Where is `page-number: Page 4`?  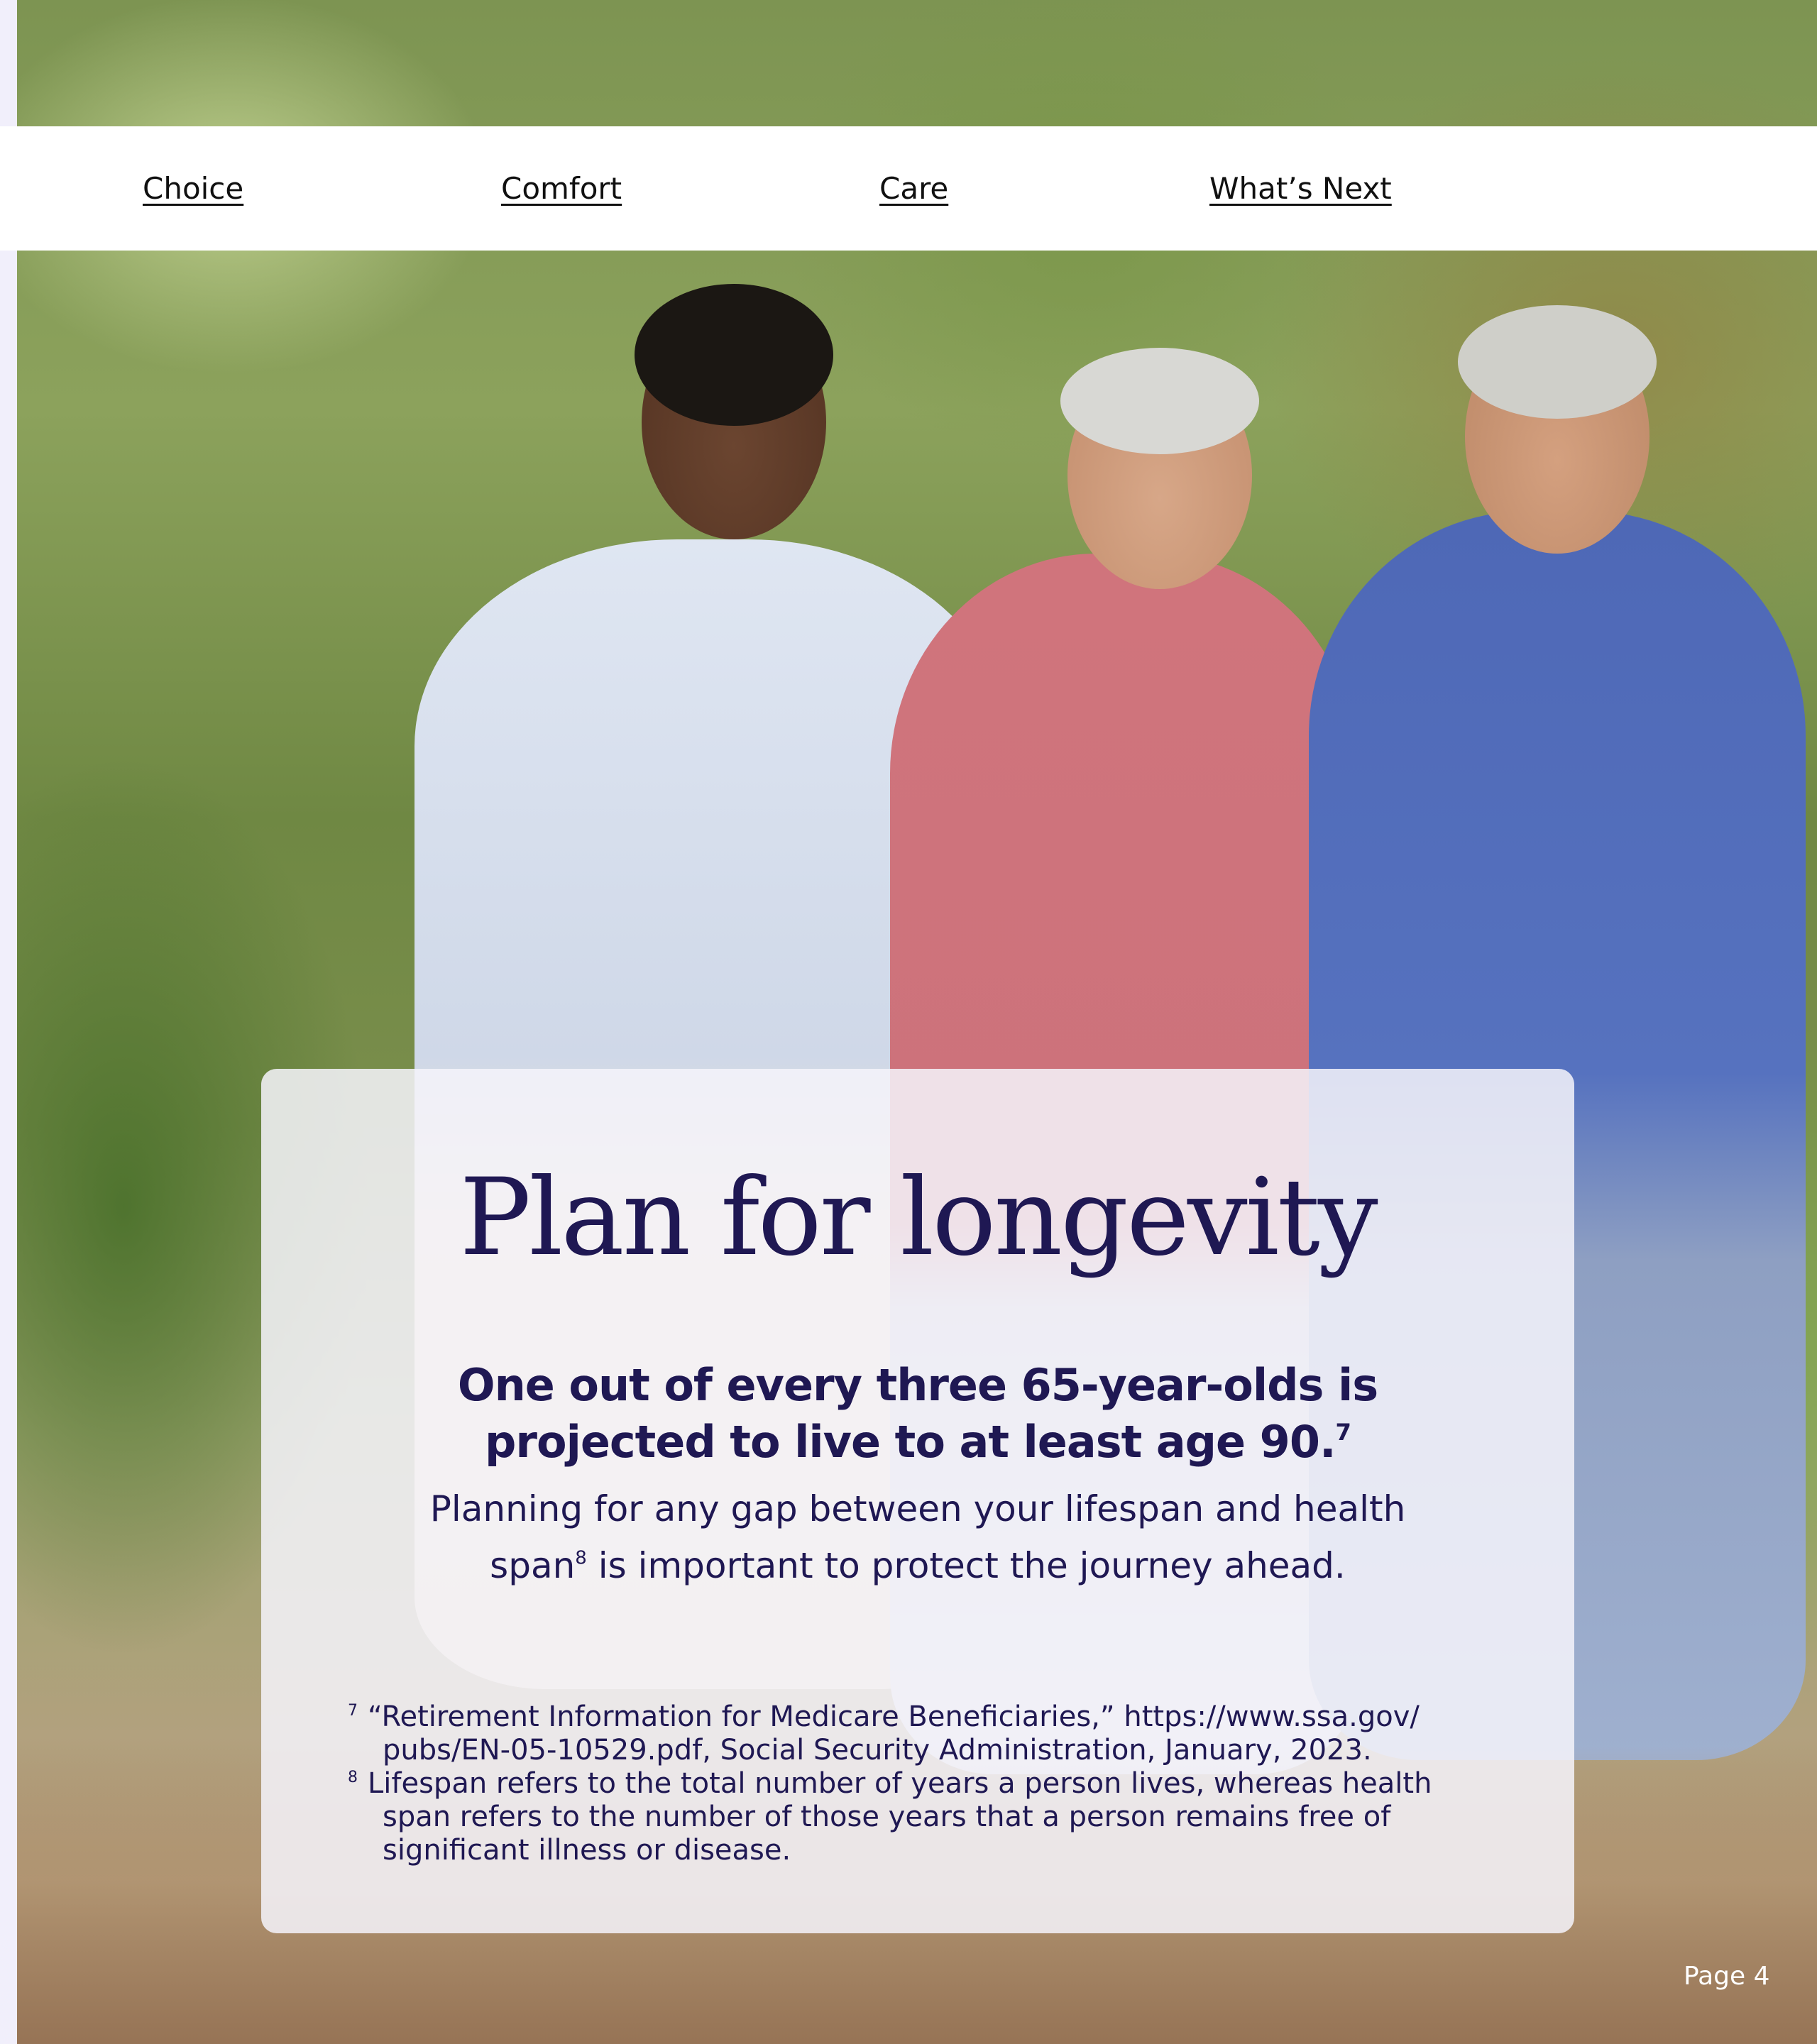
page-number: Page 4 is located at coordinates (1727, 1976).